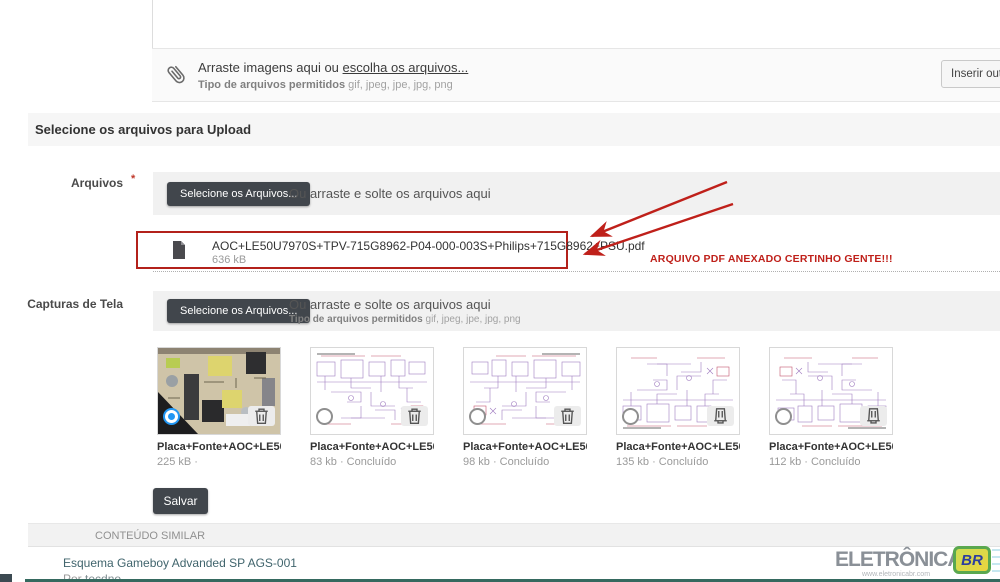 Image resolution: width=1000 pixels, height=582 pixels. What do you see at coordinates (898, 559) in the screenshot?
I see `logo-text: ELETRÔNICA` at bounding box center [898, 559].